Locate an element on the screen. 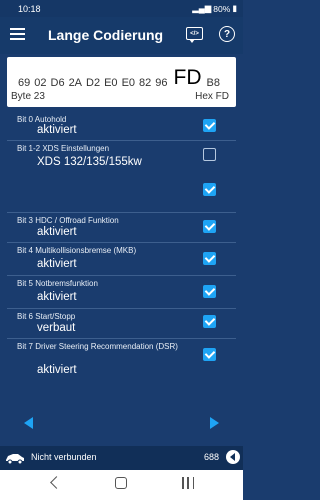 This screenshot has height=500, width=320. hex-byte-selected: FD is located at coordinates (188, 78).